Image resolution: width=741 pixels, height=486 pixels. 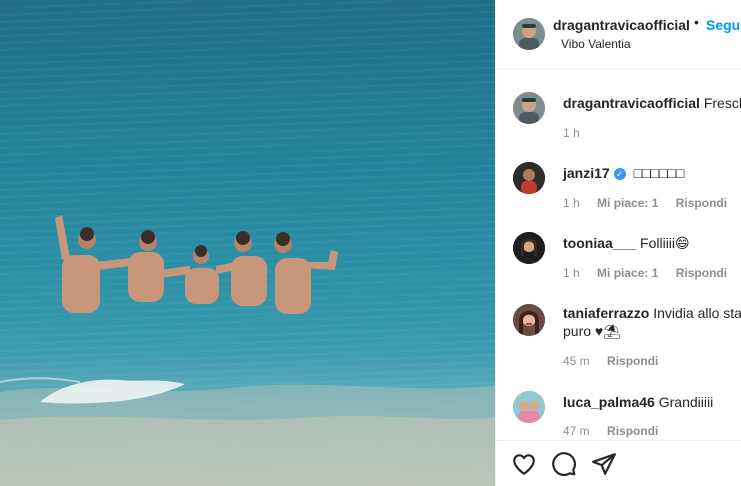 I want to click on comment-time: 45 m, so click(x=576, y=361).